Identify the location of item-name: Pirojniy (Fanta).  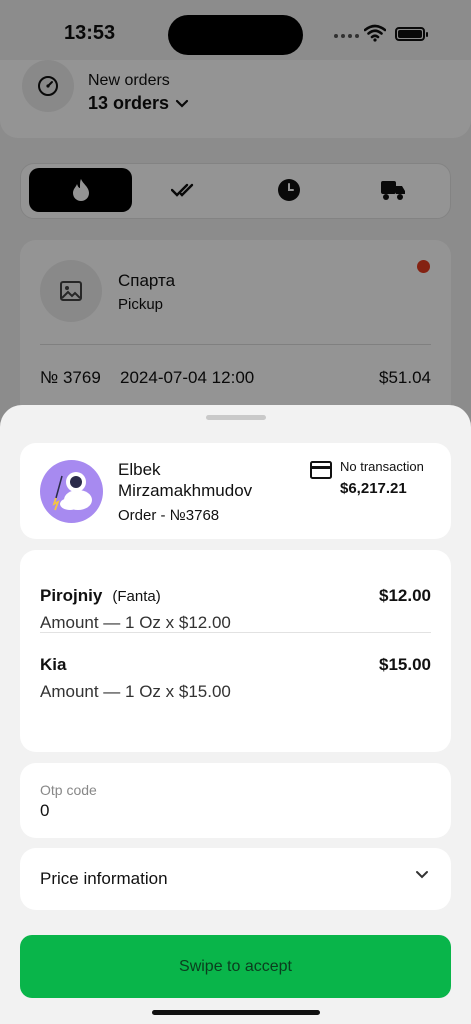
(100, 596).